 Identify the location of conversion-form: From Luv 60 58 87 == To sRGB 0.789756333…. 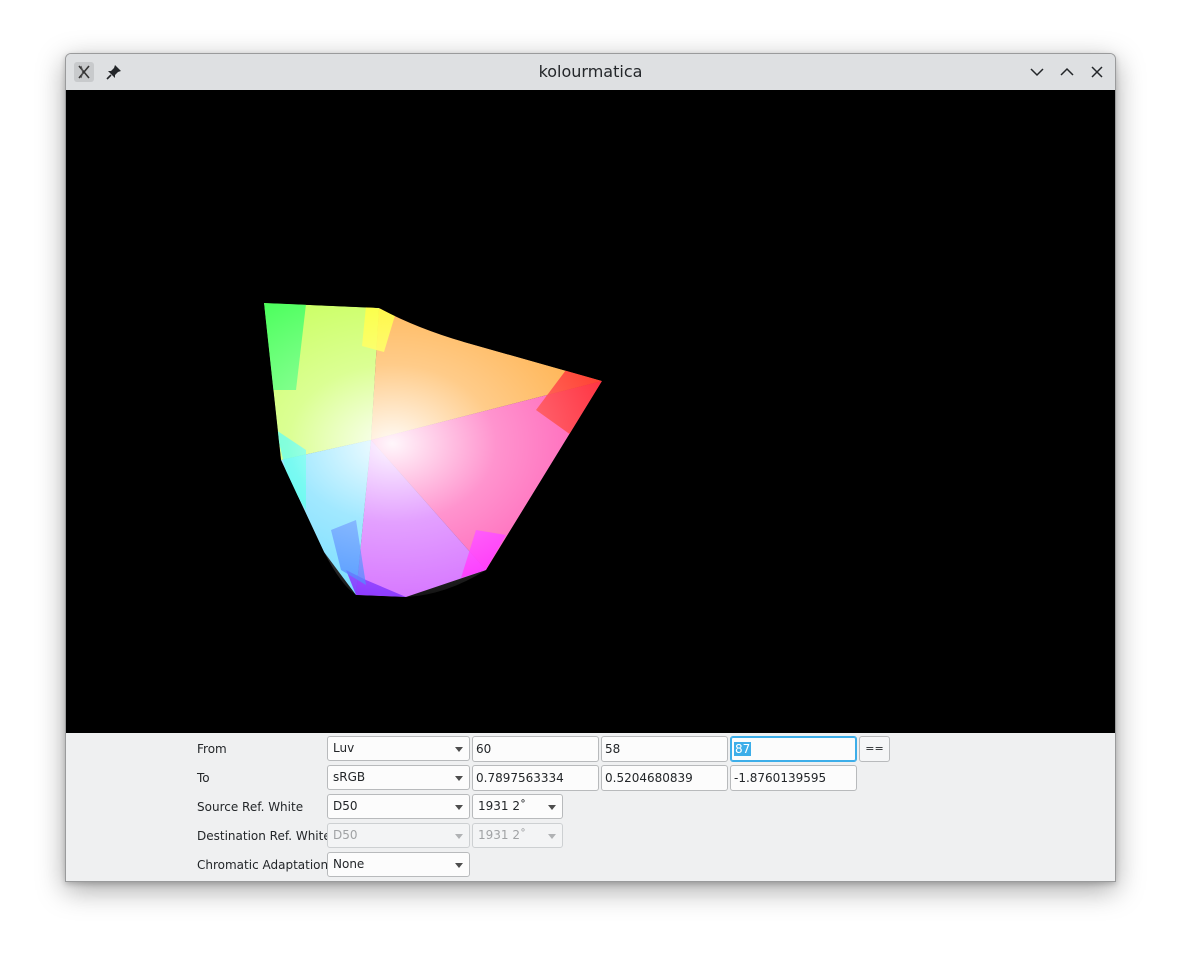
(590, 807).